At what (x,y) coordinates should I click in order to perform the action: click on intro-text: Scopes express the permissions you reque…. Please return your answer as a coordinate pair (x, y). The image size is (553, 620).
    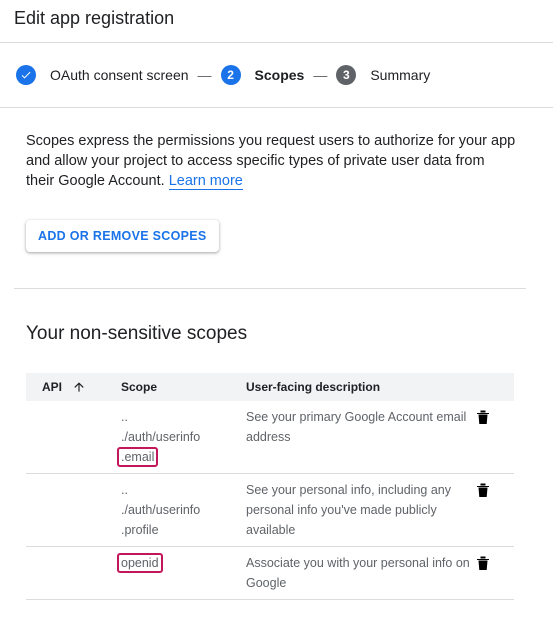
    Looking at the image, I should click on (271, 161).